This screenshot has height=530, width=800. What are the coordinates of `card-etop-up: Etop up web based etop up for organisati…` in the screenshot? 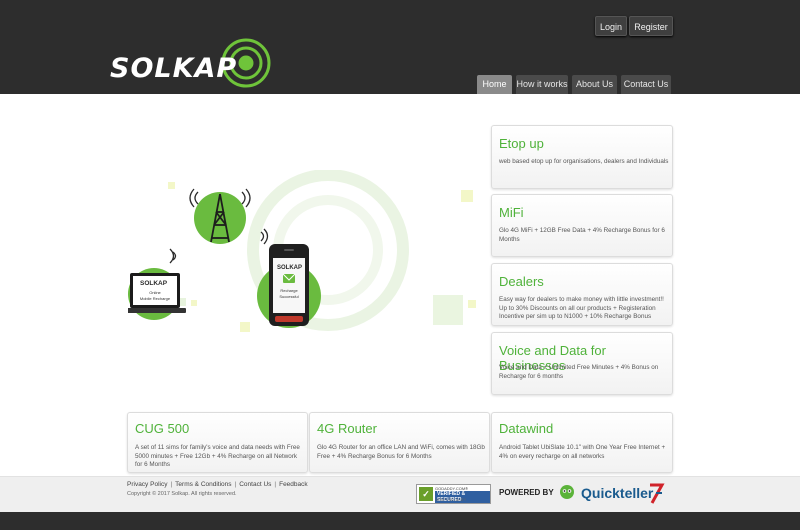 It's located at (582, 157).